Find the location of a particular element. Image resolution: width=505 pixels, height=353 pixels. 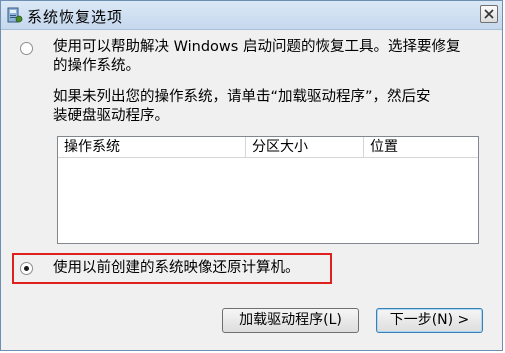

load-driver-button: 加载驱动程序(L) is located at coordinates (290, 320).